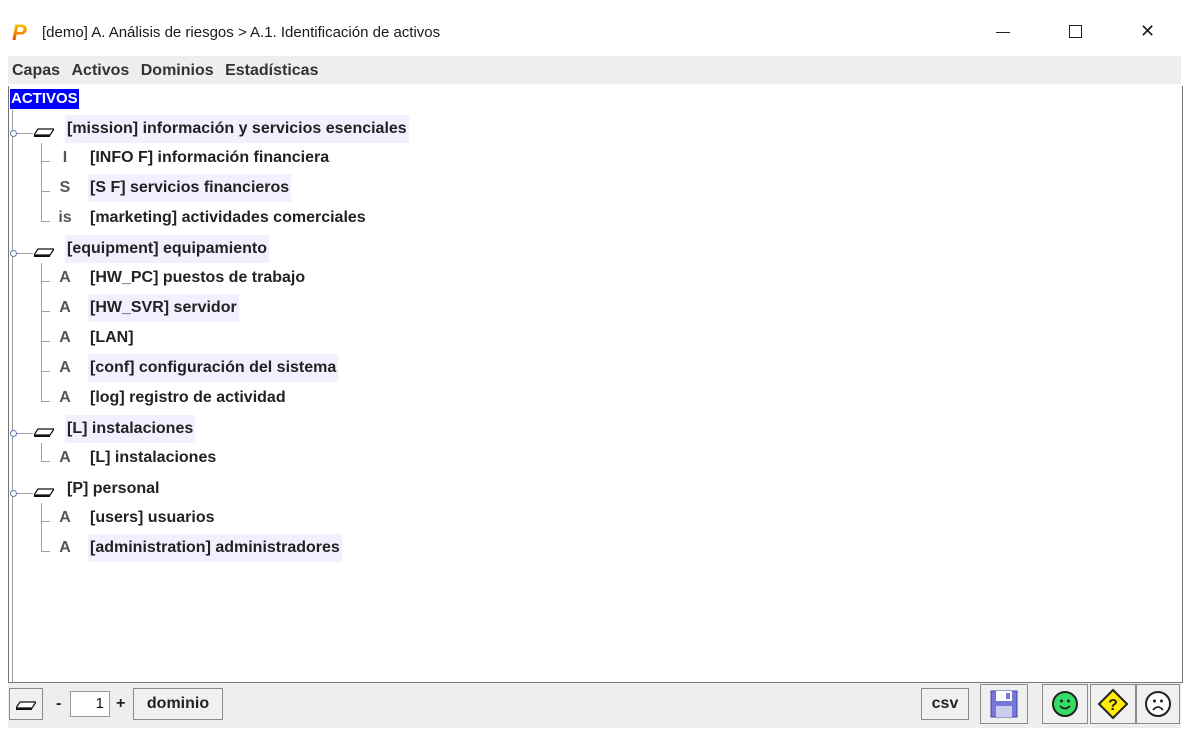  I want to click on tree-leaf-label: [HW_SVR] servidor, so click(163, 308).